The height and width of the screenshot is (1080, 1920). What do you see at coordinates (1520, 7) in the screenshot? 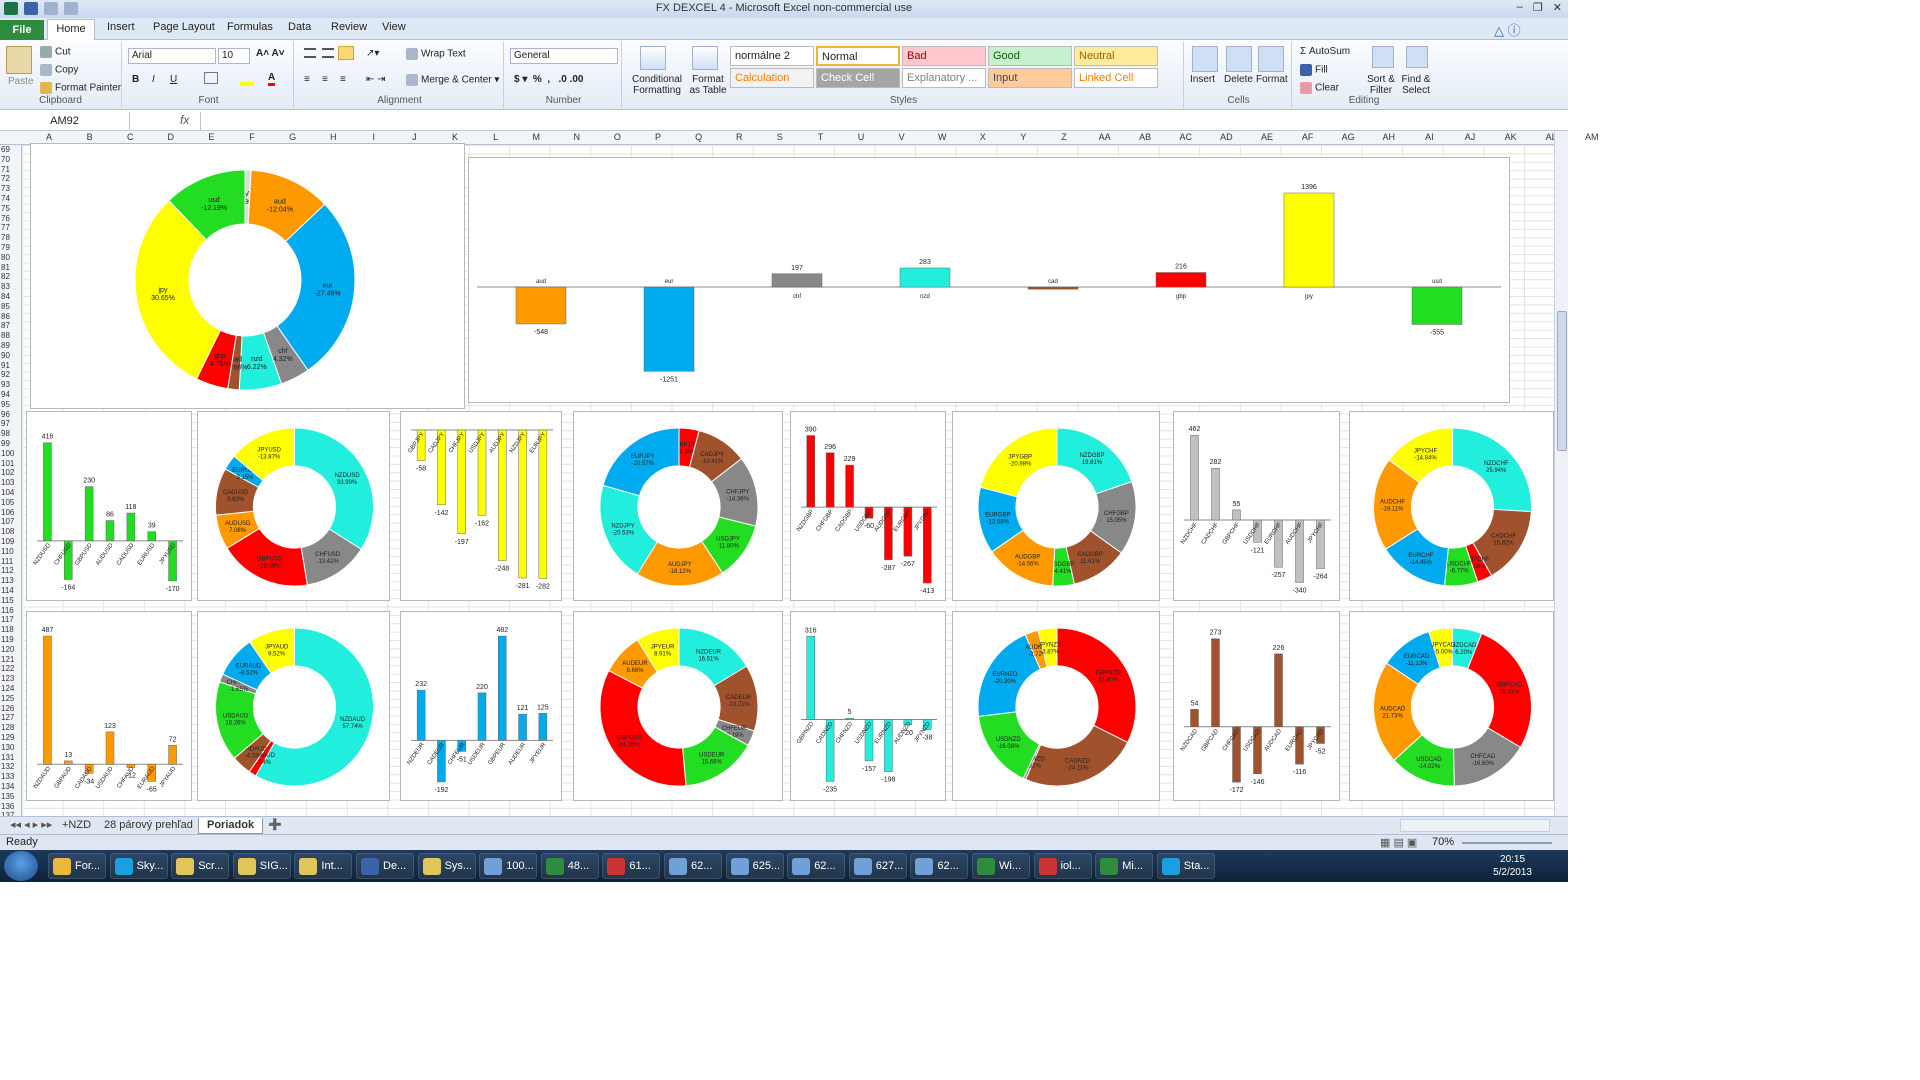
I see `minimize-button: –` at bounding box center [1520, 7].